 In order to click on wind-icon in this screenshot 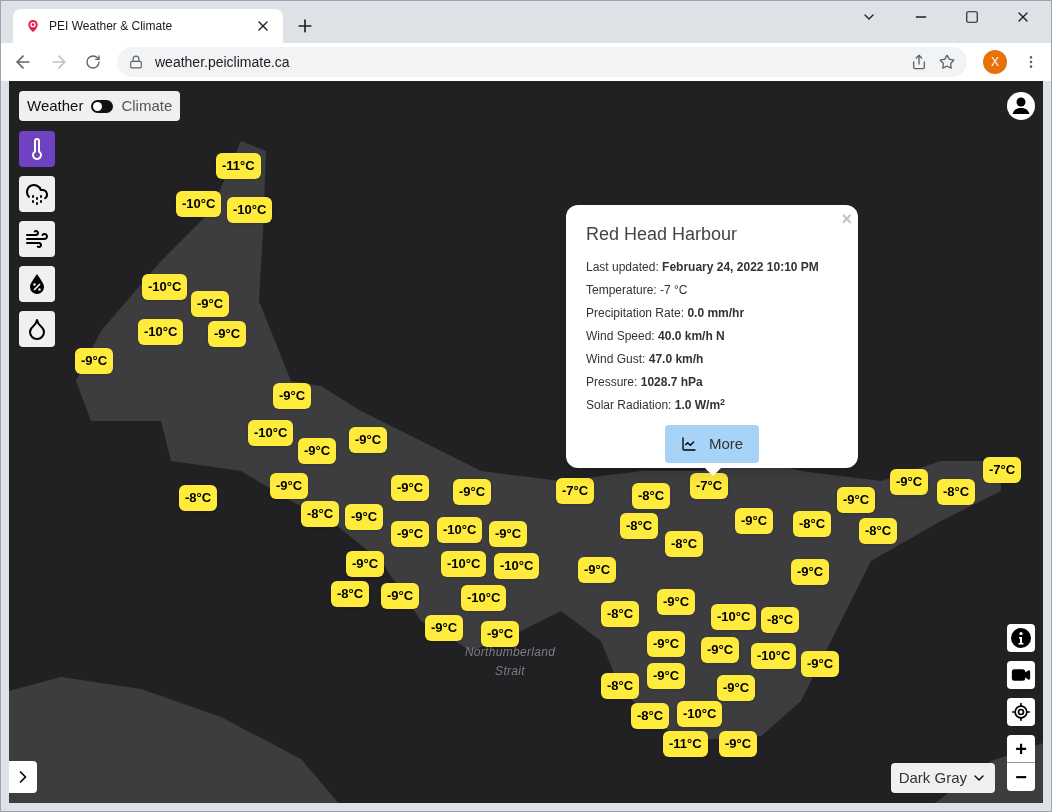, I will do `click(37, 239)`.